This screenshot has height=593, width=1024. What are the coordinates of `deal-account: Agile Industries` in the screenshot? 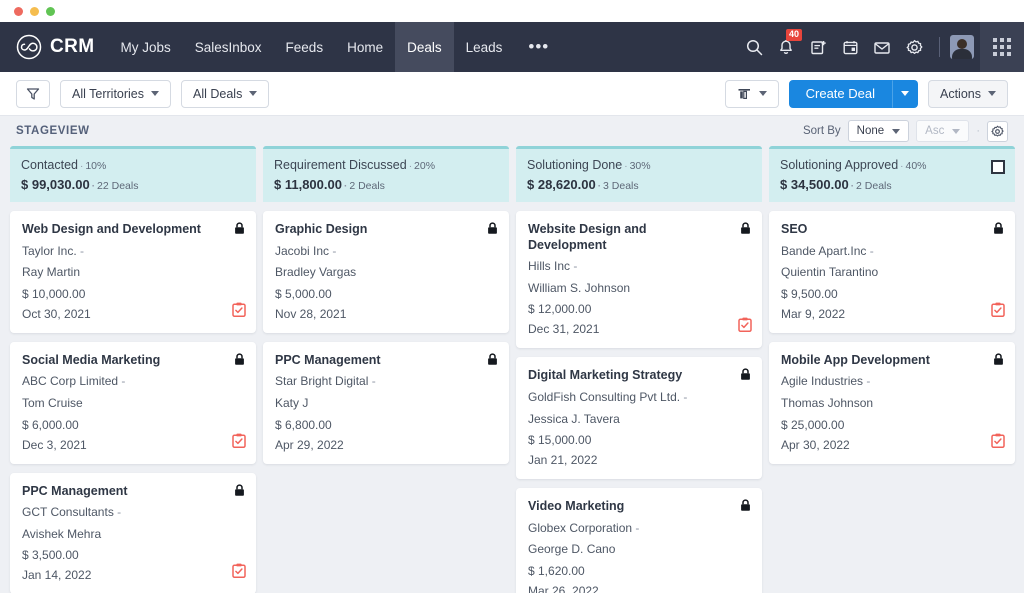 It's located at (822, 381).